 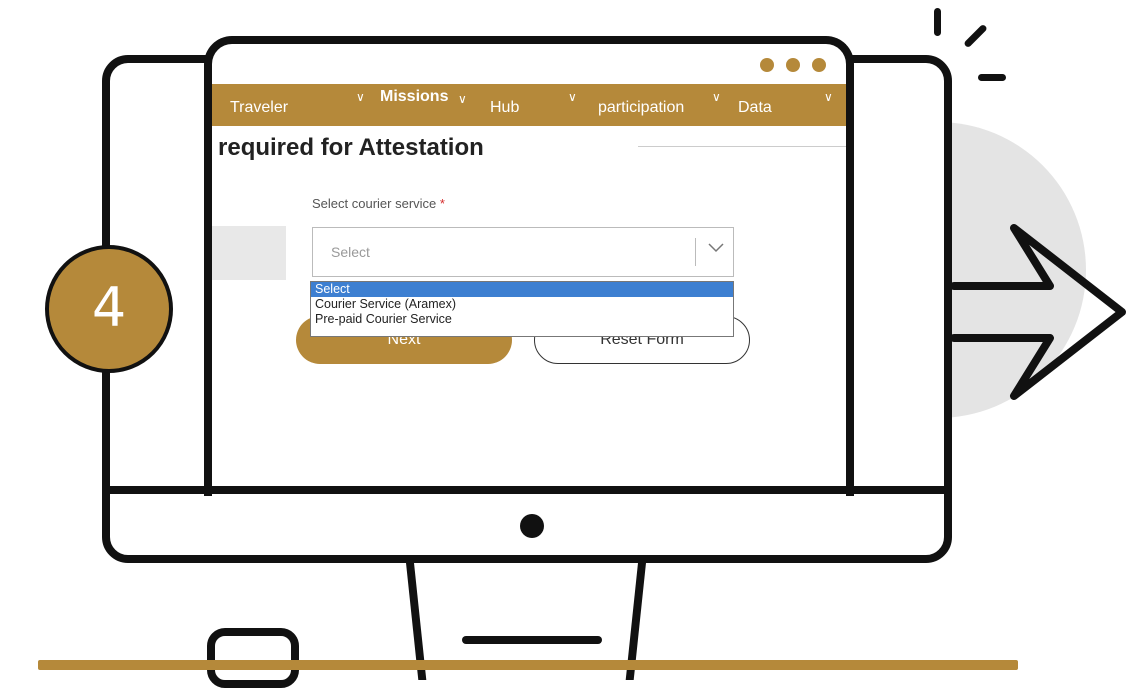 What do you see at coordinates (109, 309) in the screenshot?
I see `step-number-badge: 4` at bounding box center [109, 309].